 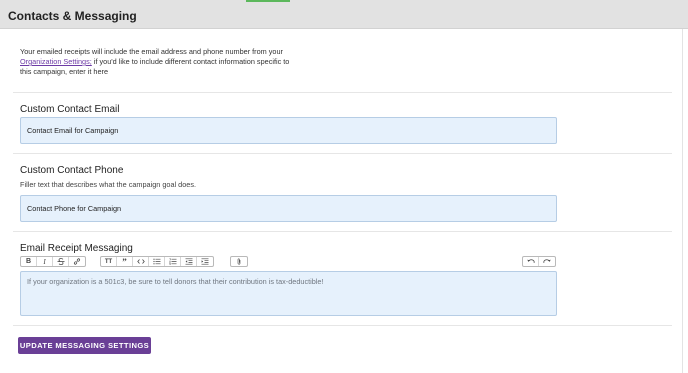 I want to click on link-icon, so click(x=77, y=261).